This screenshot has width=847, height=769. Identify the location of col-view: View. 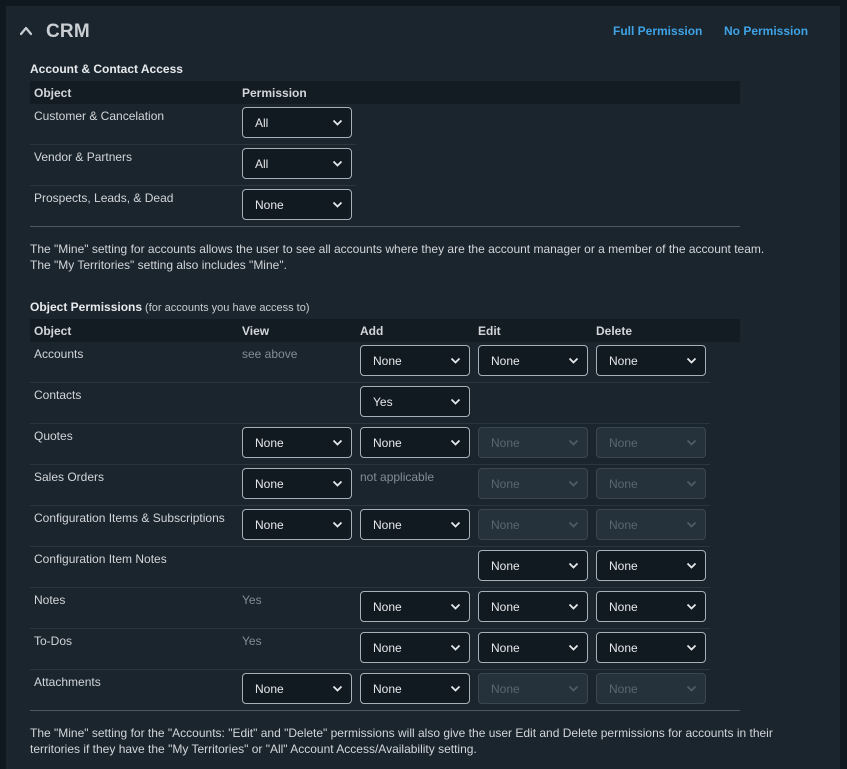
(256, 331).